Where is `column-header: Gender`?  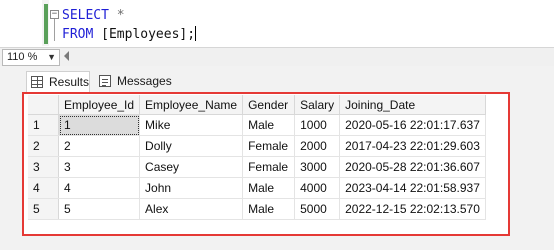 column-header: Gender is located at coordinates (269, 105).